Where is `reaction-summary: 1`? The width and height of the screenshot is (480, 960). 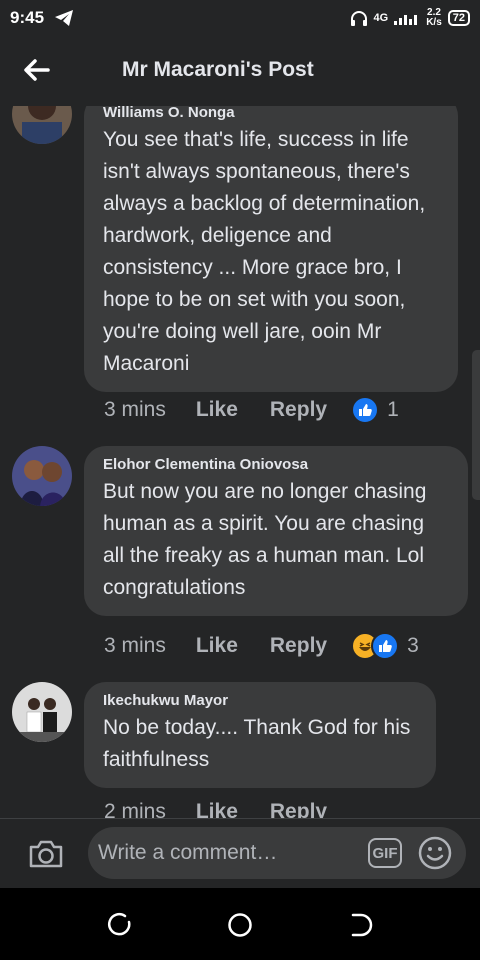 reaction-summary: 1 is located at coordinates (375, 410).